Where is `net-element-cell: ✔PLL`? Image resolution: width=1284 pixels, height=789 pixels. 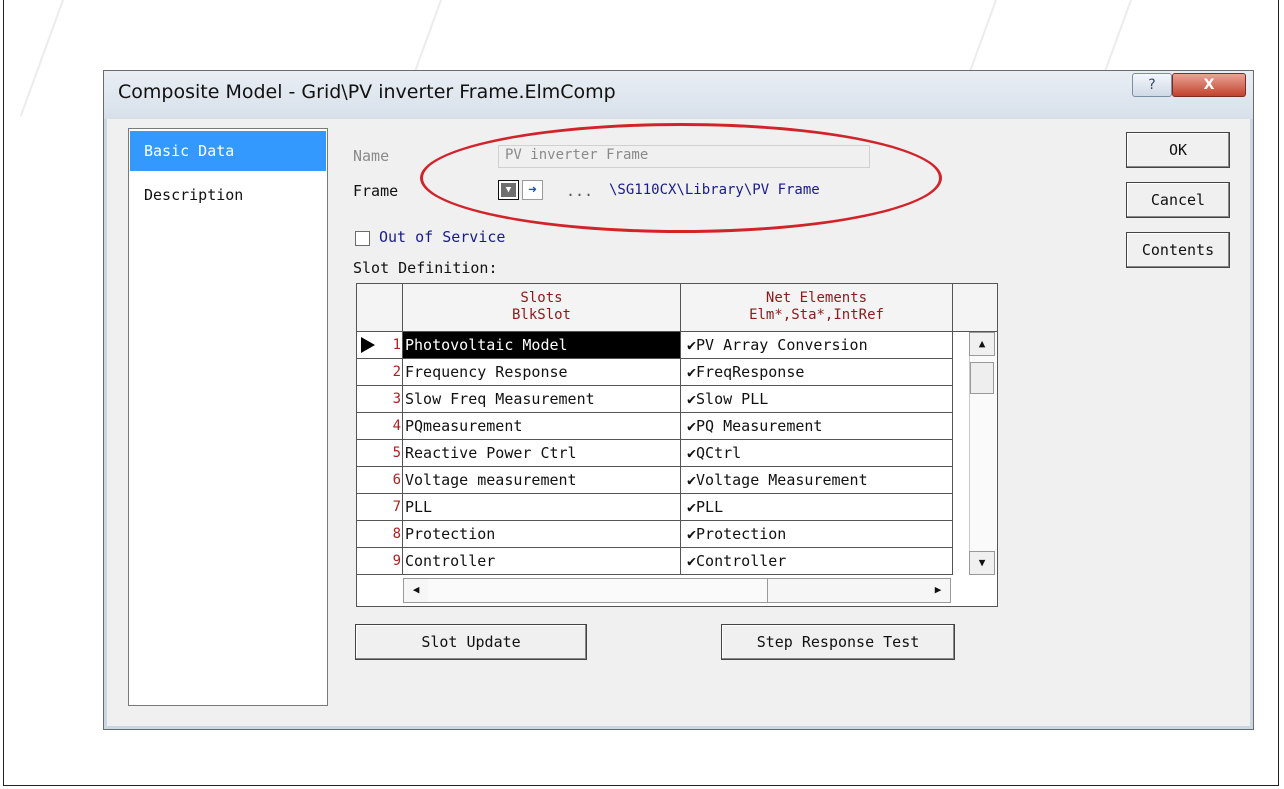 net-element-cell: ✔PLL is located at coordinates (817, 507).